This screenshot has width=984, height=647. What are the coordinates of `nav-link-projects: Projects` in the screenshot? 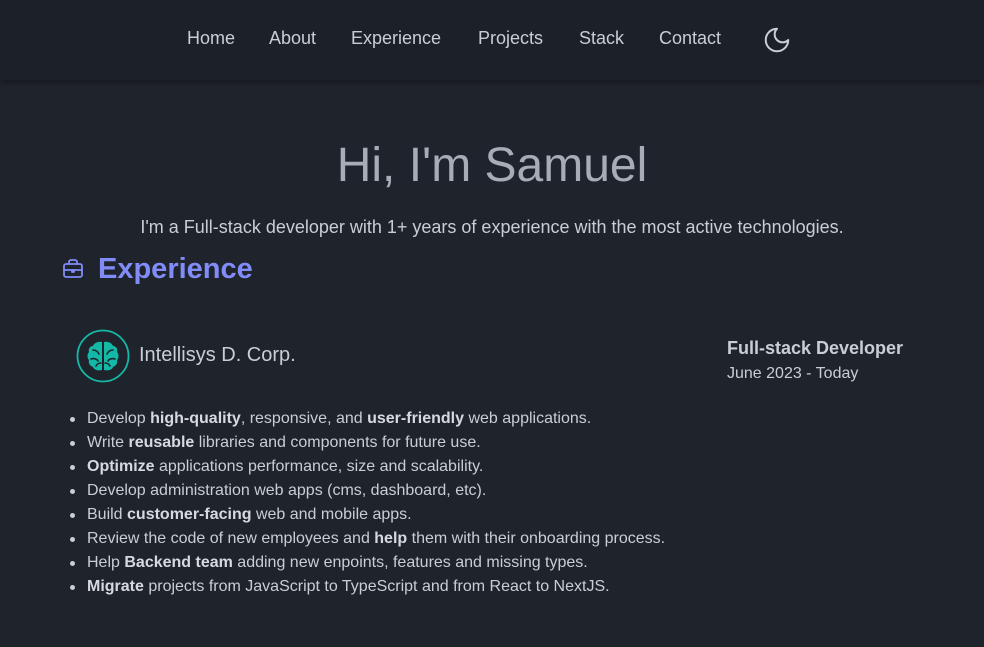 It's located at (510, 38).